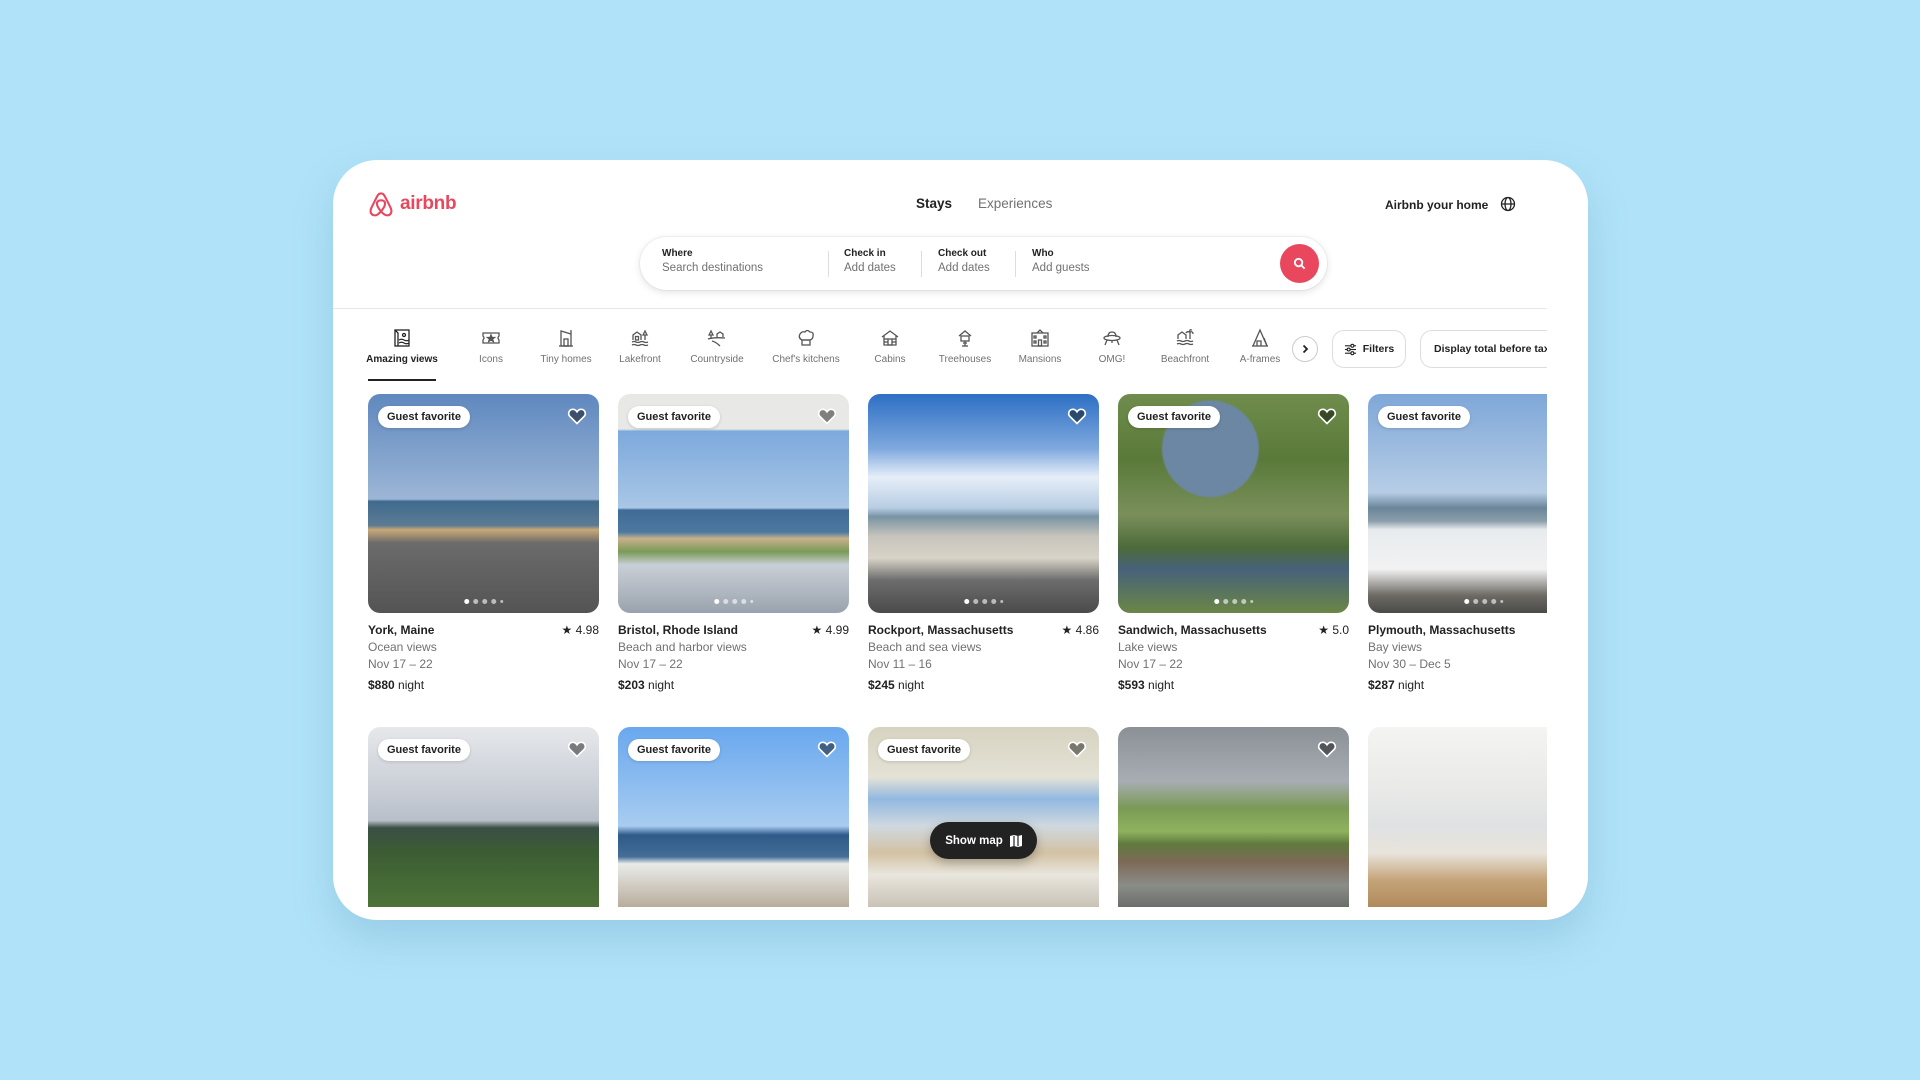  Describe the element at coordinates (1146, 685) in the screenshot. I see `listing-price: $593 night` at that location.